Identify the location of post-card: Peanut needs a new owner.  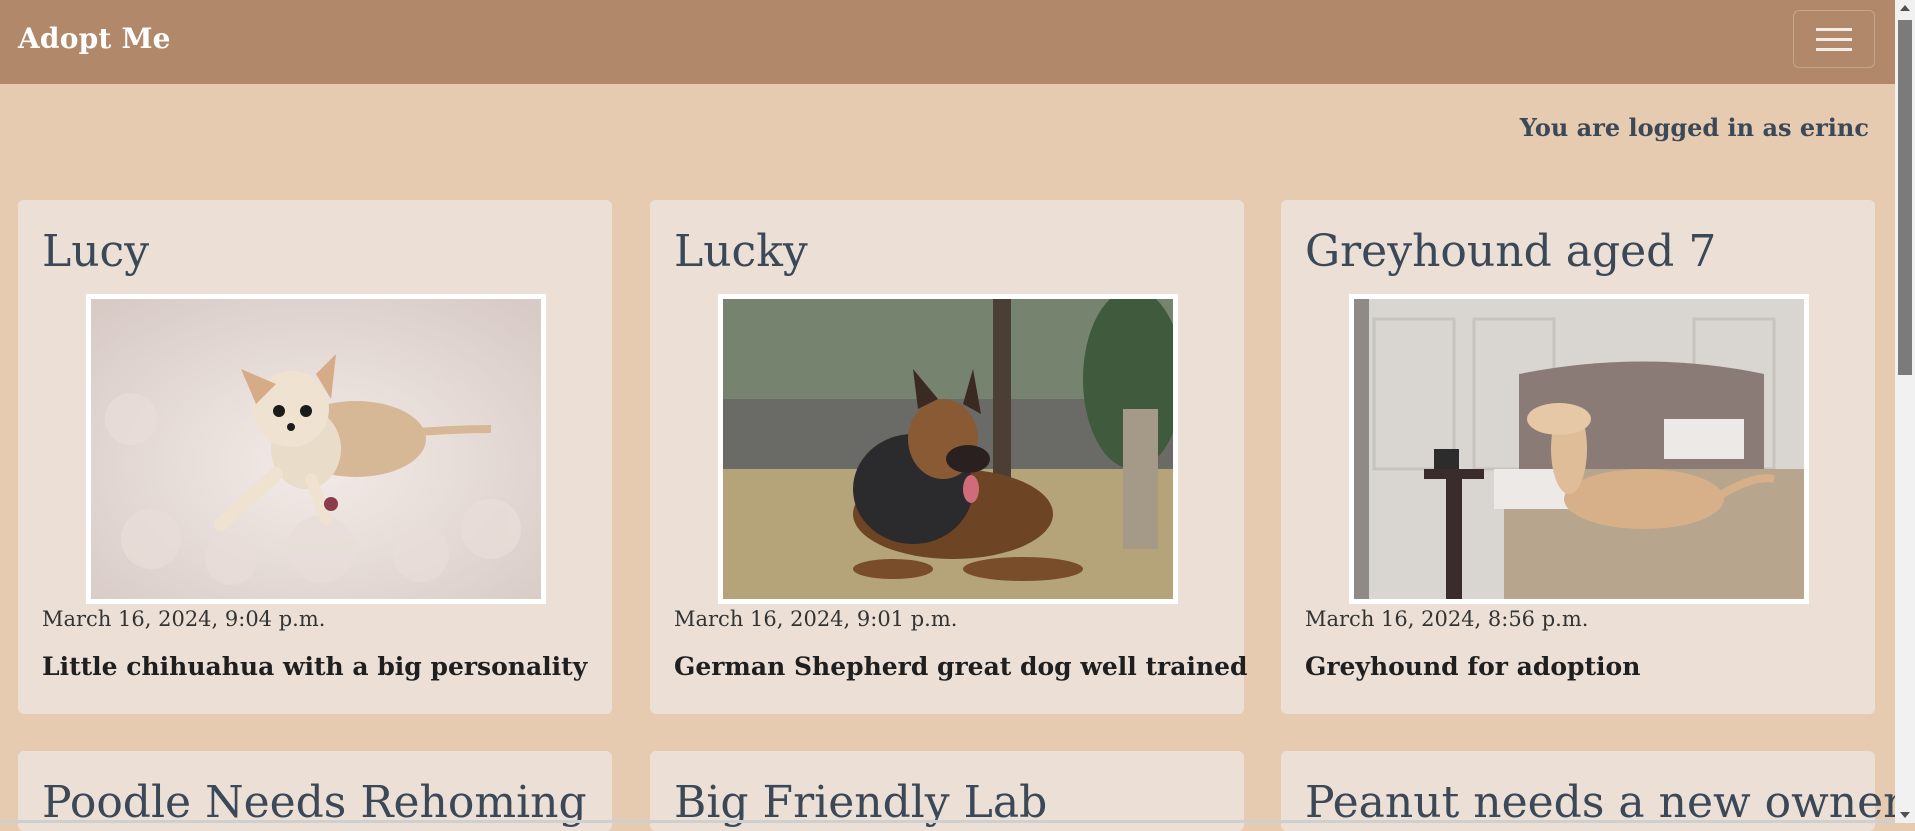
(1592, 791).